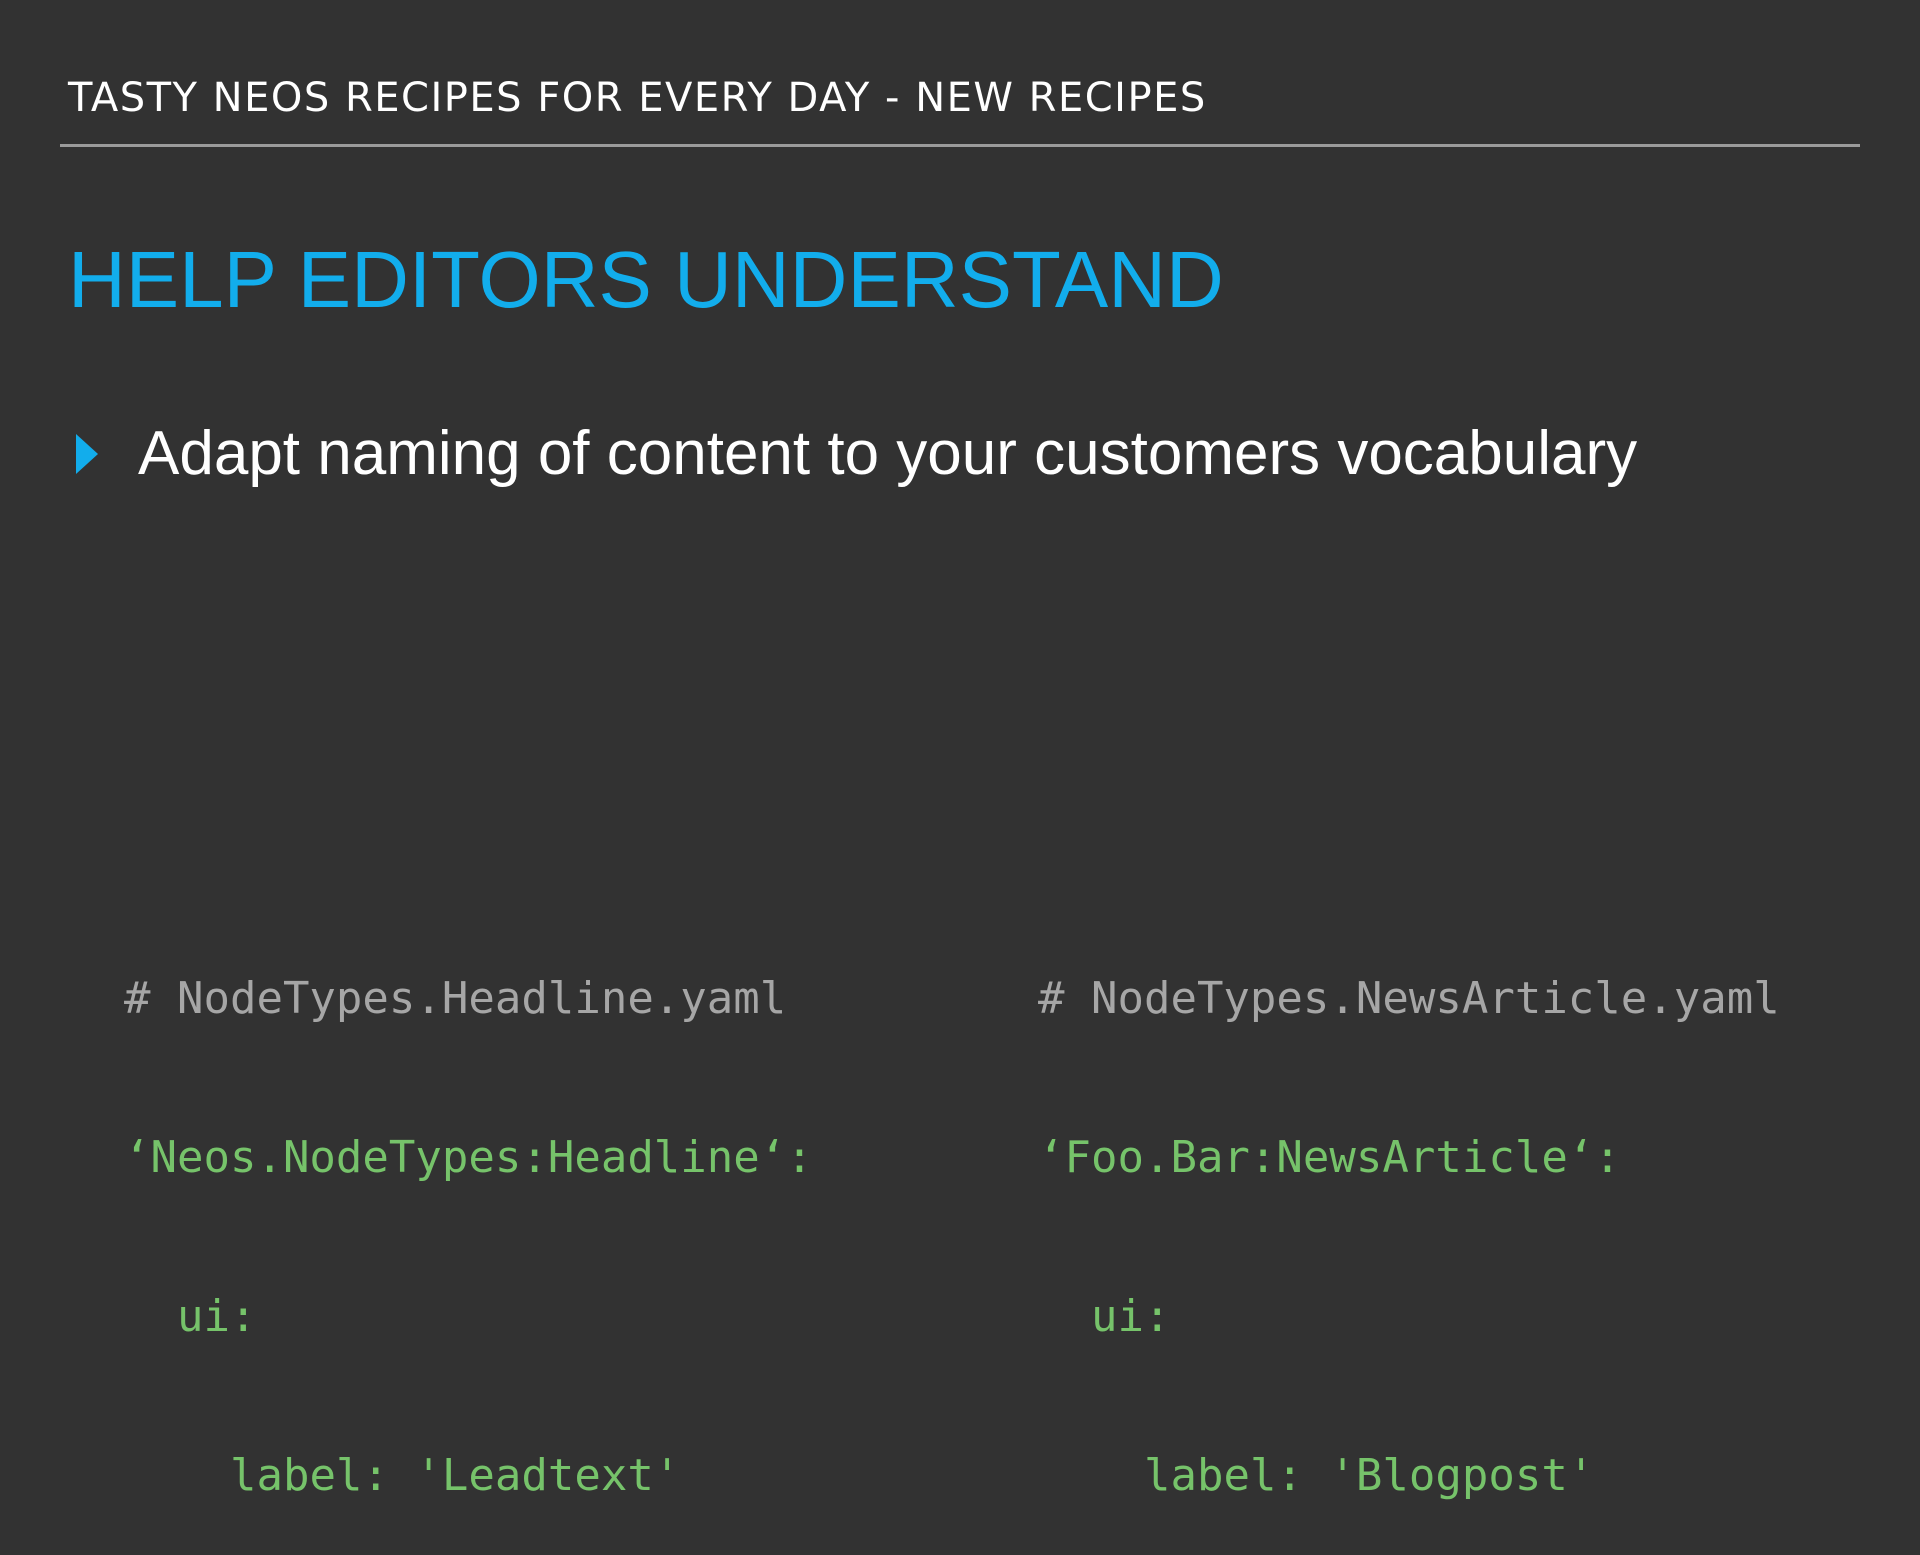 The height and width of the screenshot is (1555, 1920). I want to click on code-label-line: label: 'Blogpost', so click(1369, 1475).